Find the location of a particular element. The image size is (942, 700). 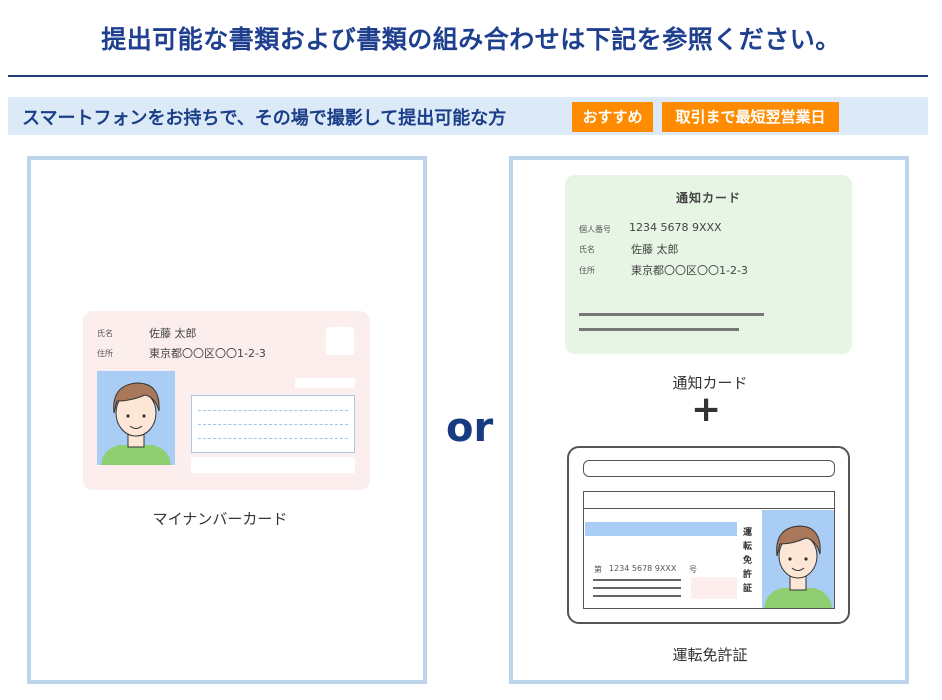

number-value: 1234 5678 9XXX is located at coordinates (675, 227).